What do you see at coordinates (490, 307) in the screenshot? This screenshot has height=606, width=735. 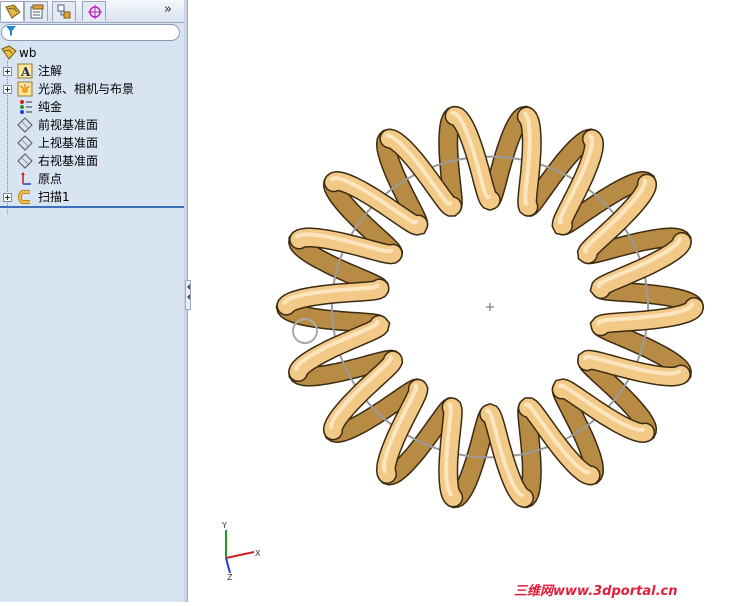 I see `center-point-mark` at bounding box center [490, 307].